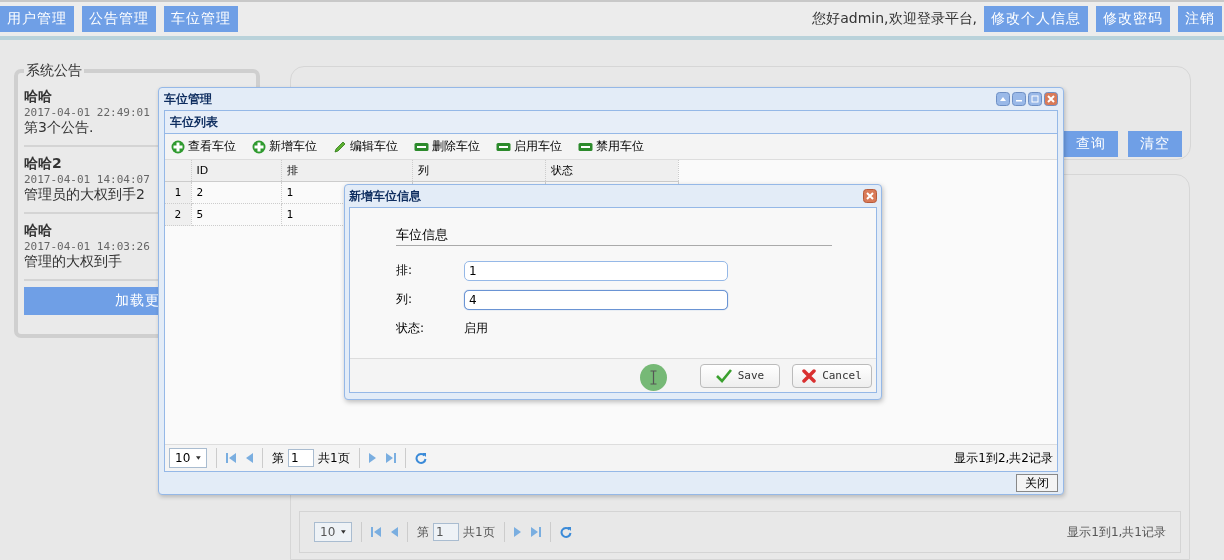 The image size is (1224, 560). What do you see at coordinates (447, 146) in the screenshot?
I see `toolbar-button: 删除车位` at bounding box center [447, 146].